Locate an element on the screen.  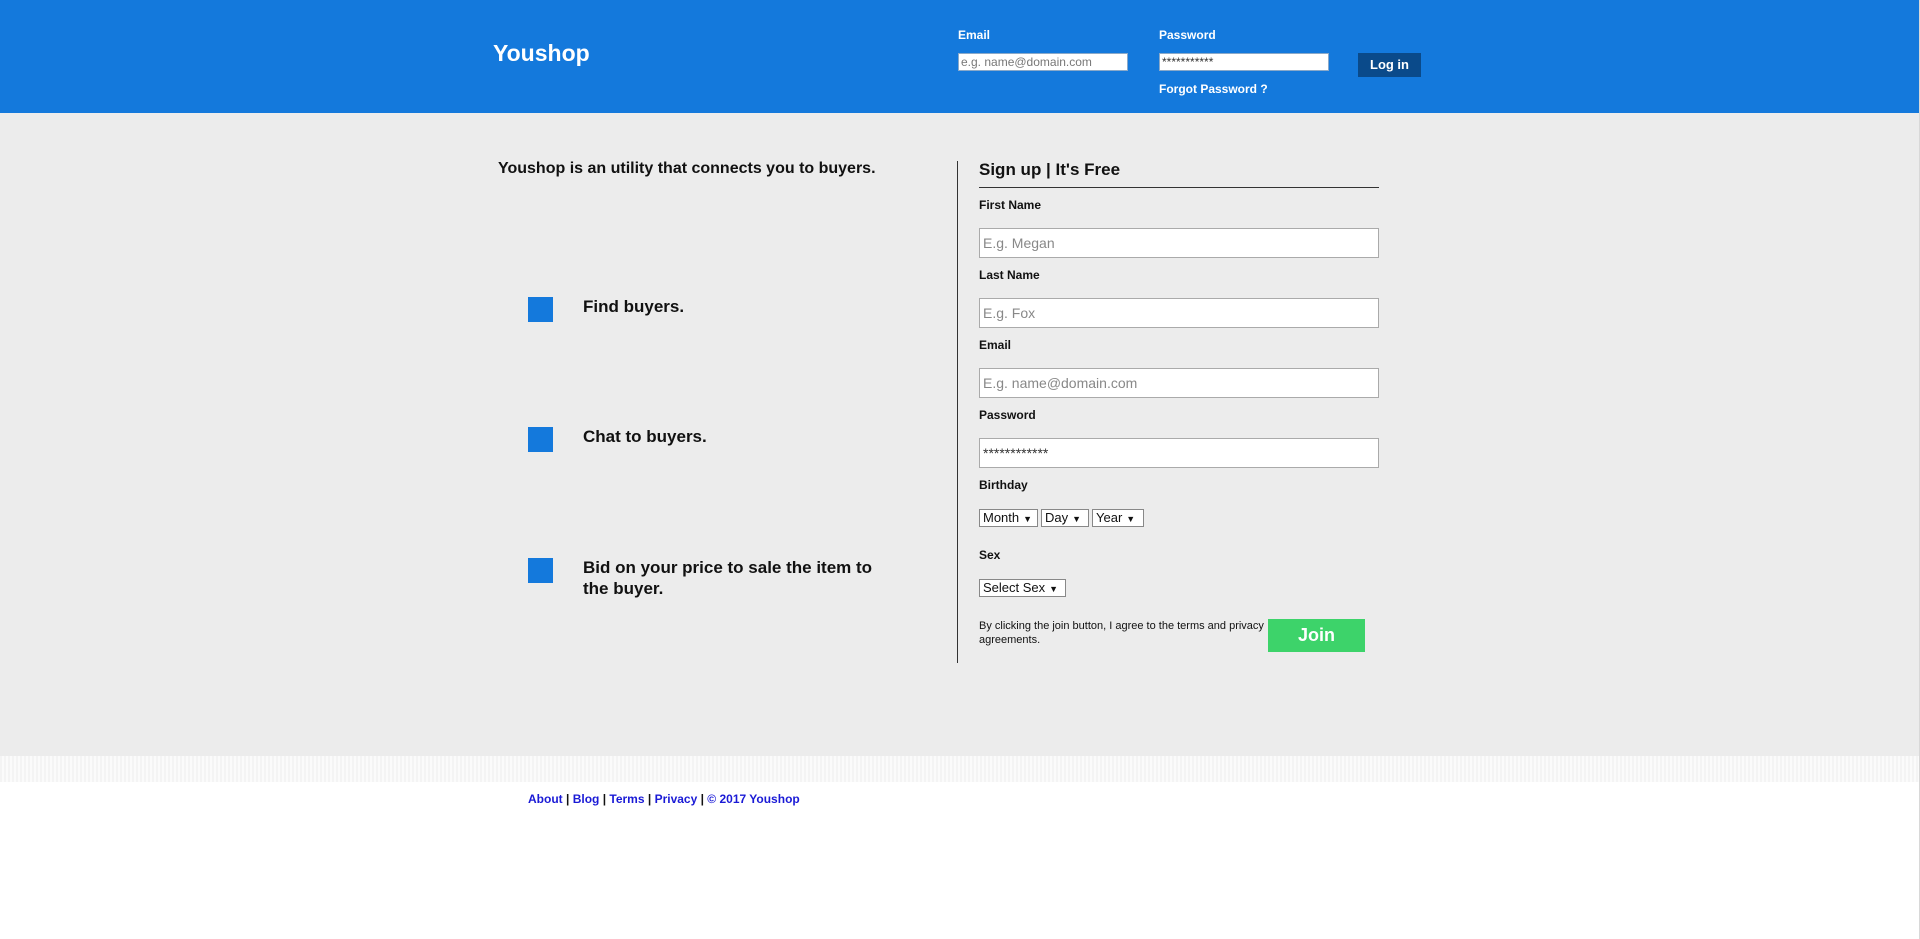
birthday-day-select: Day ▼ is located at coordinates (1065, 518).